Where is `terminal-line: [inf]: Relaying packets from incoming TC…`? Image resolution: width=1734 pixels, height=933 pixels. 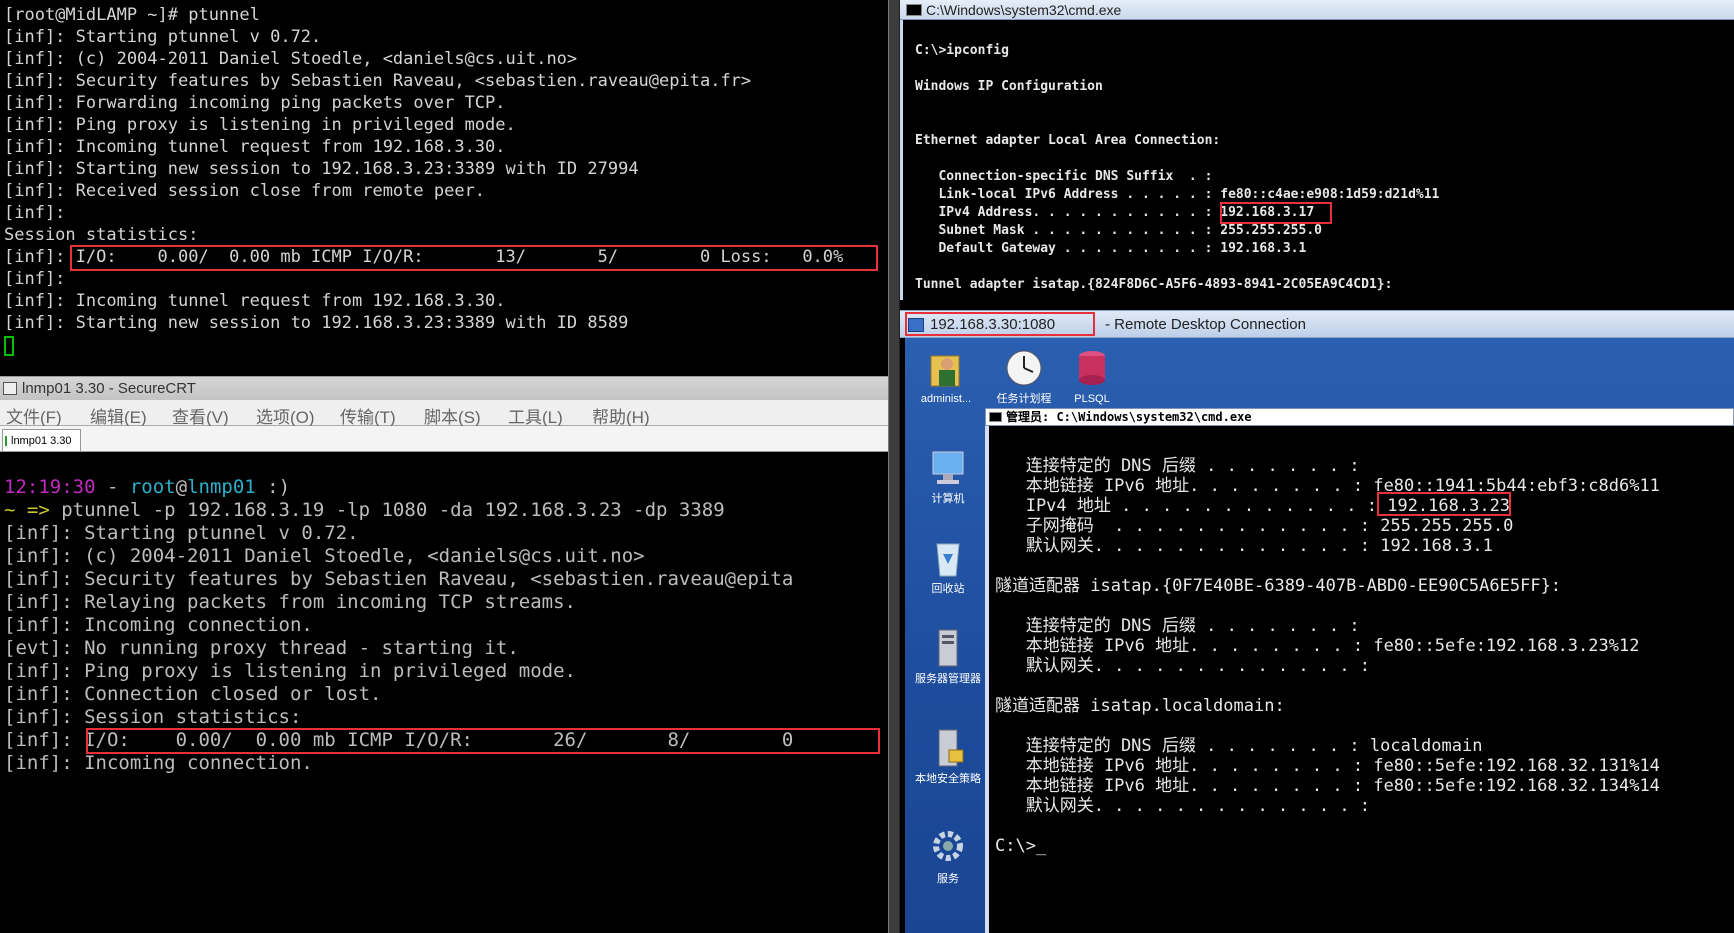
terminal-line: [inf]: Relaying packets from incoming TC… is located at coordinates (290, 602).